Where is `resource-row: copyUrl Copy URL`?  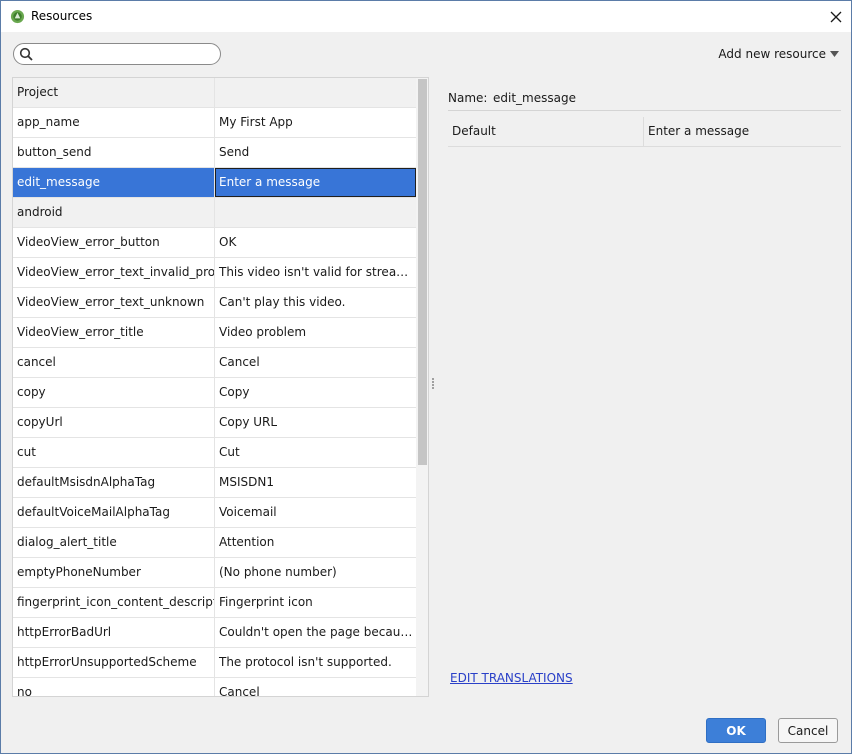
resource-row: copyUrl Copy URL is located at coordinates (214, 423).